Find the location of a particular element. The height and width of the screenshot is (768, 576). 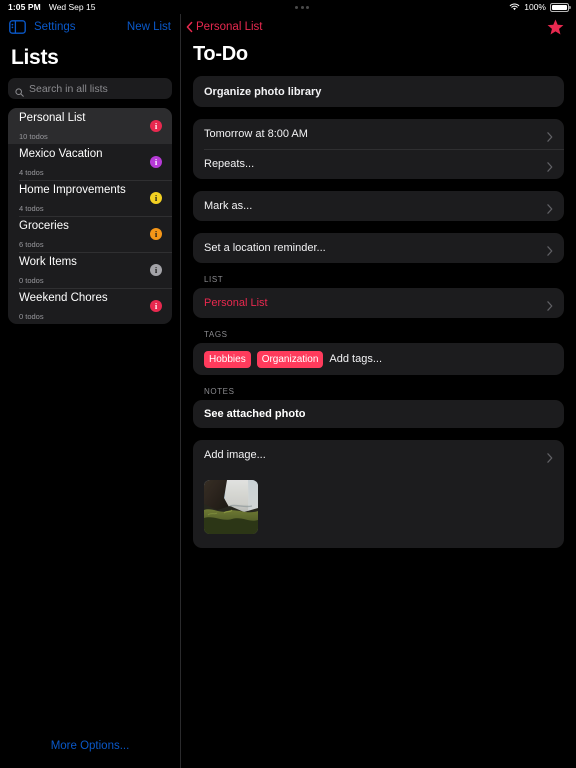

sidebar-toggle-icon is located at coordinates (17, 27).